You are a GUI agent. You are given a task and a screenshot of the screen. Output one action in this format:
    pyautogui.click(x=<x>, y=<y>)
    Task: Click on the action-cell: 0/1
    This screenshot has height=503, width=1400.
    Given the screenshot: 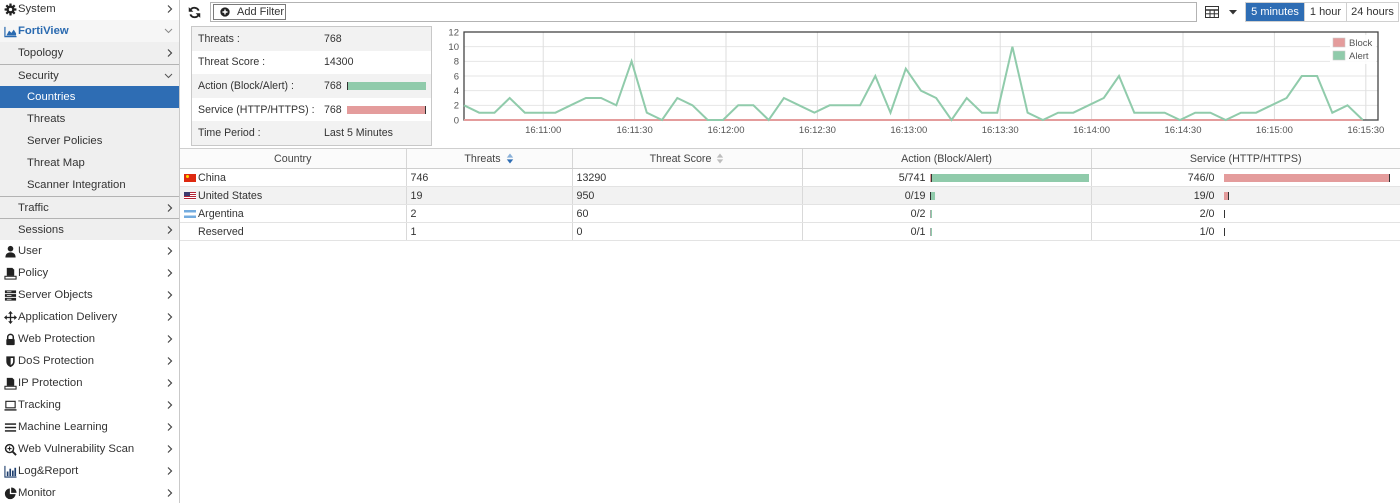 What is the action you would take?
    pyautogui.click(x=946, y=231)
    